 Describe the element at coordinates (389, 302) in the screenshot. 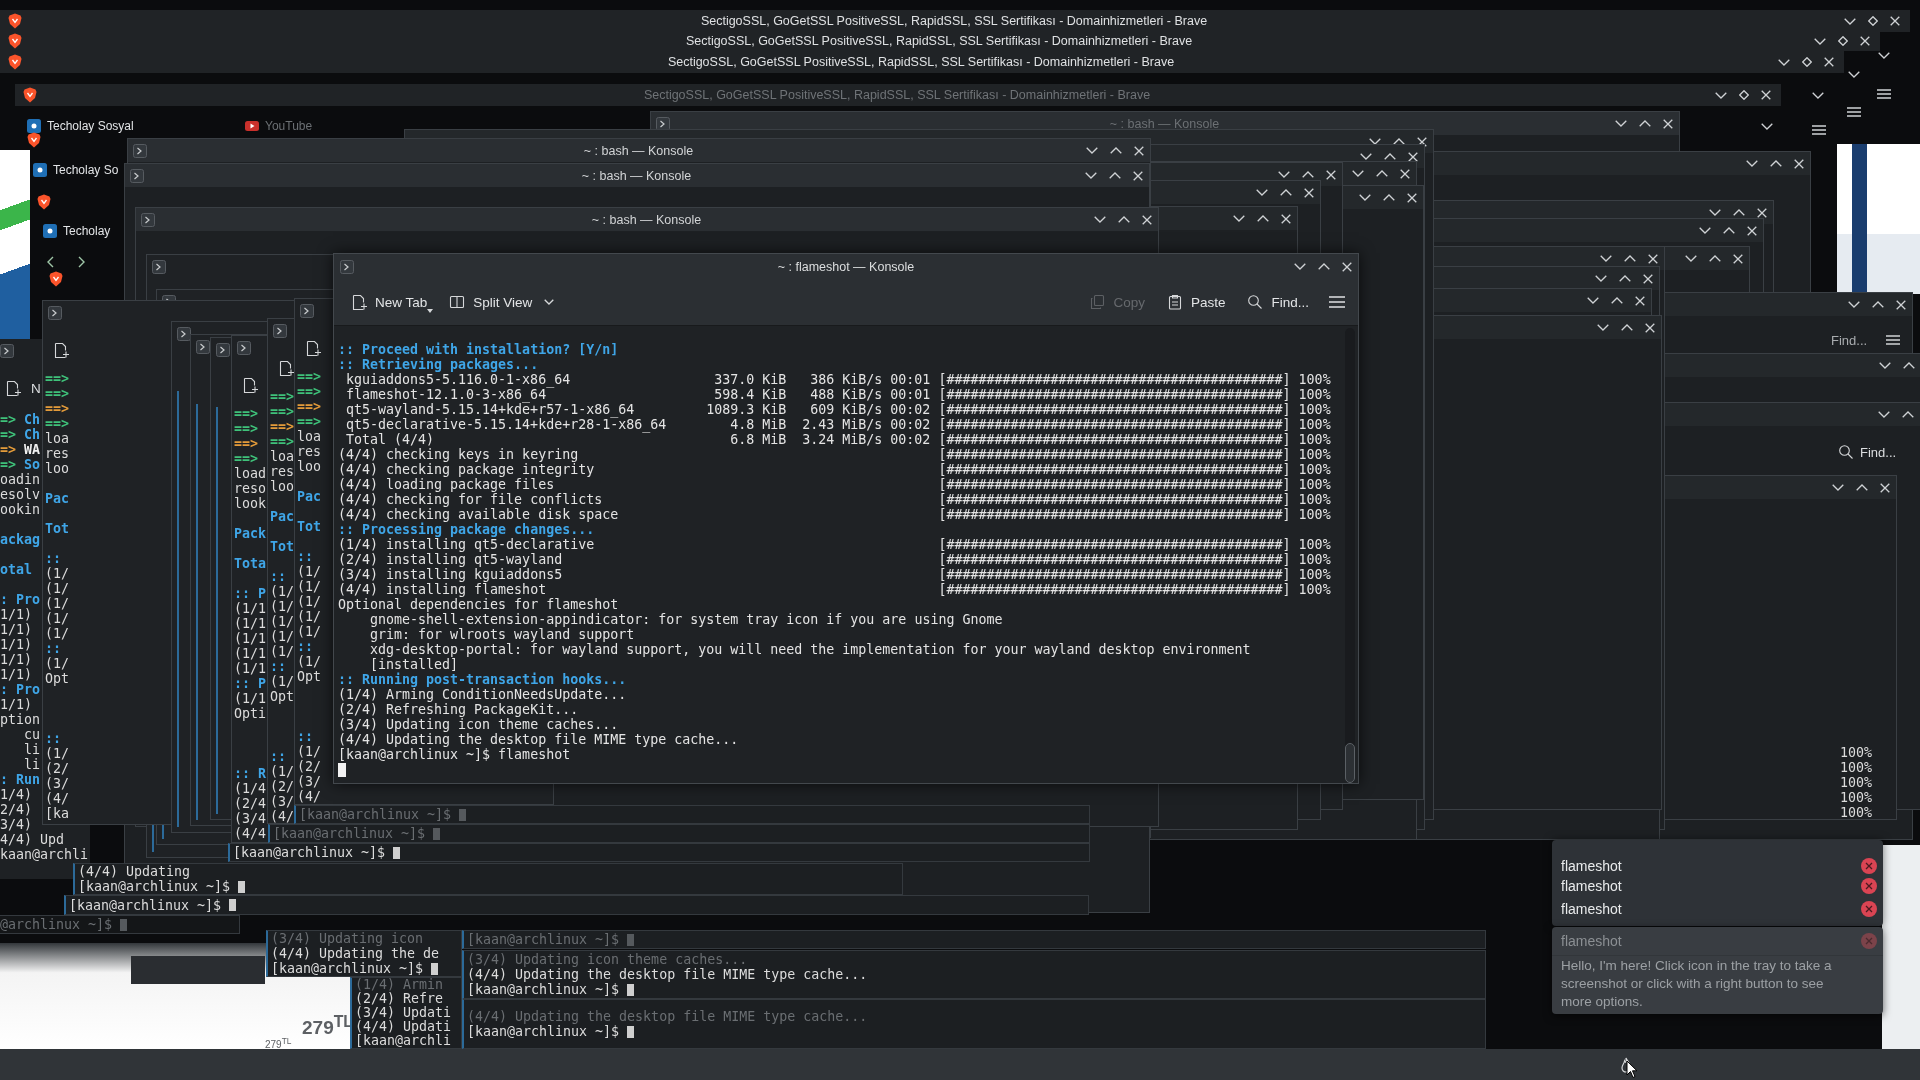

I see `new-tab-button: New Tab` at that location.